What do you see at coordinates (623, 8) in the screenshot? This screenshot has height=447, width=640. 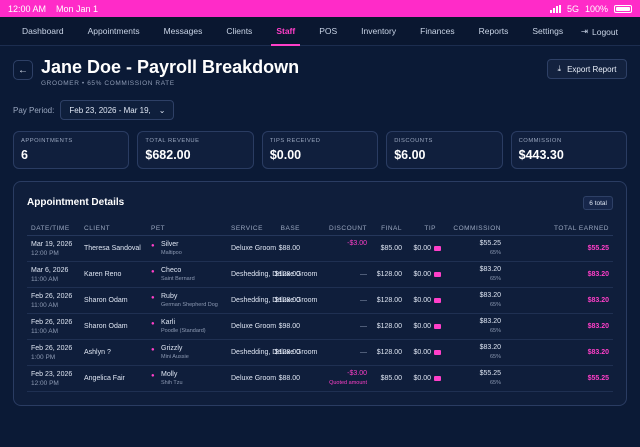 I see `battery-icon` at bounding box center [623, 8].